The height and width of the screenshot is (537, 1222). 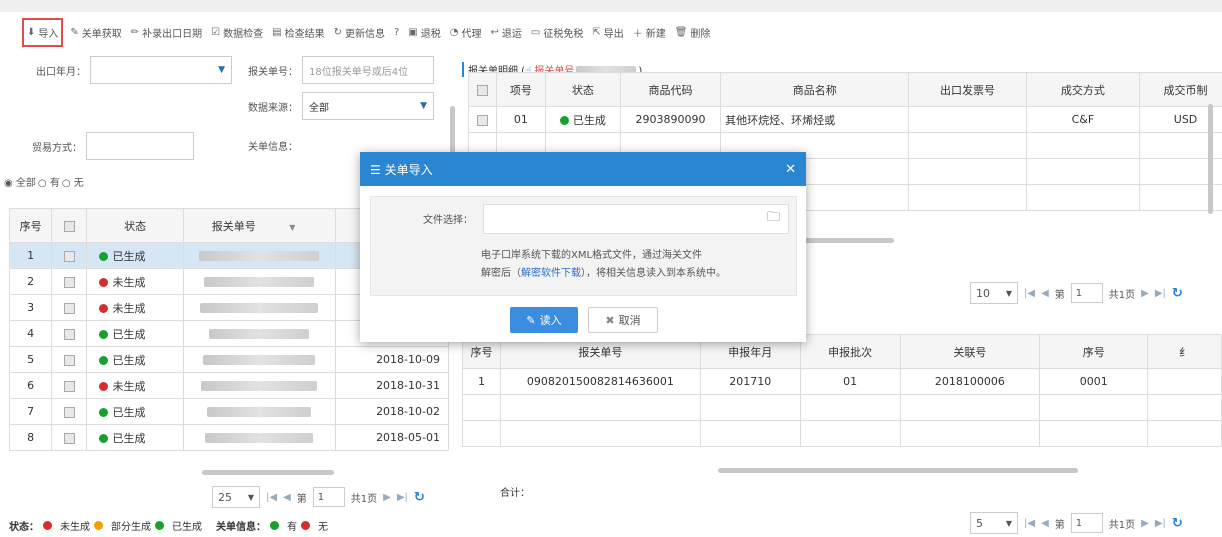 I want to click on tax-refund-button: ▣ 退税, so click(x=424, y=32).